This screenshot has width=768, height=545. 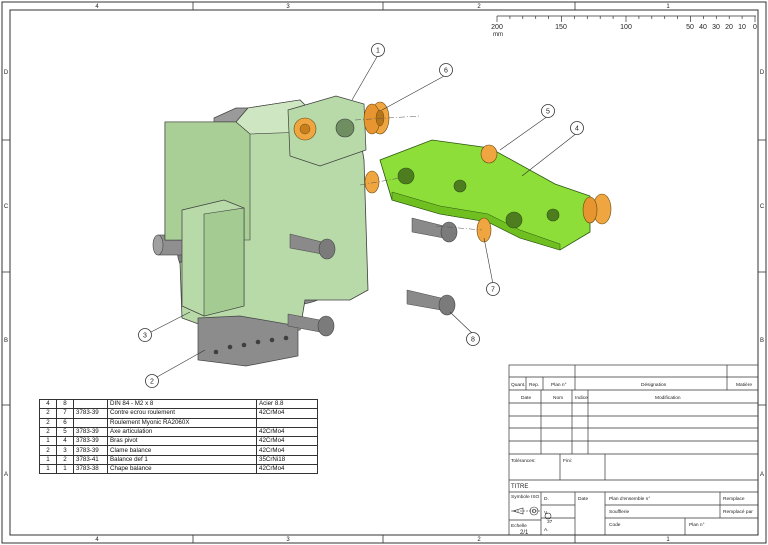 I want to click on parts-list-row: 2 3 3783-39 Clame balance 42CrMo4, so click(x=178, y=450).